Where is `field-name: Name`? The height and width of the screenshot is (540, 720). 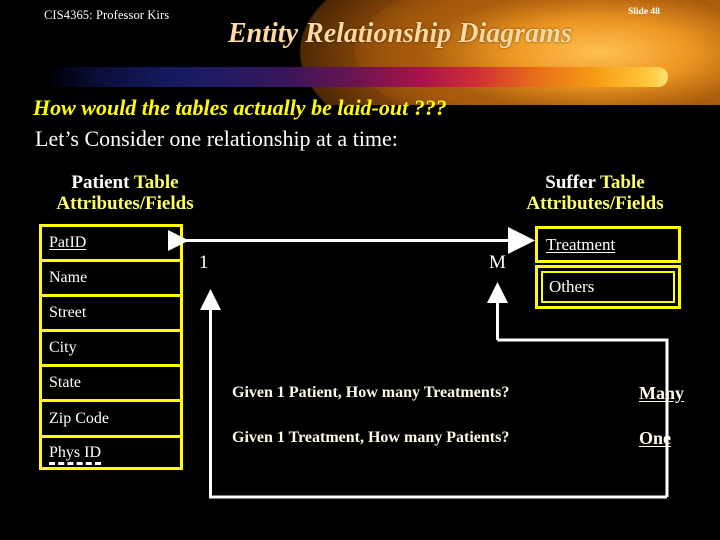 field-name: Name is located at coordinates (68, 278).